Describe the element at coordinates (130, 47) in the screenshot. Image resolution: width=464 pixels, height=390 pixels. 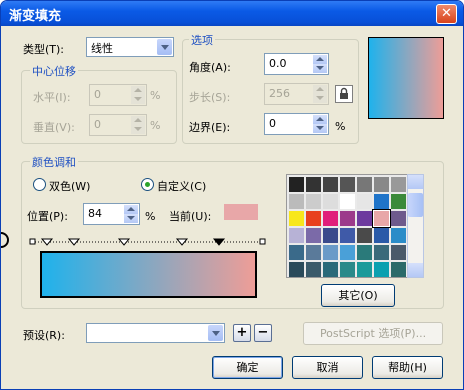
I see `type-combo: 线性` at that location.